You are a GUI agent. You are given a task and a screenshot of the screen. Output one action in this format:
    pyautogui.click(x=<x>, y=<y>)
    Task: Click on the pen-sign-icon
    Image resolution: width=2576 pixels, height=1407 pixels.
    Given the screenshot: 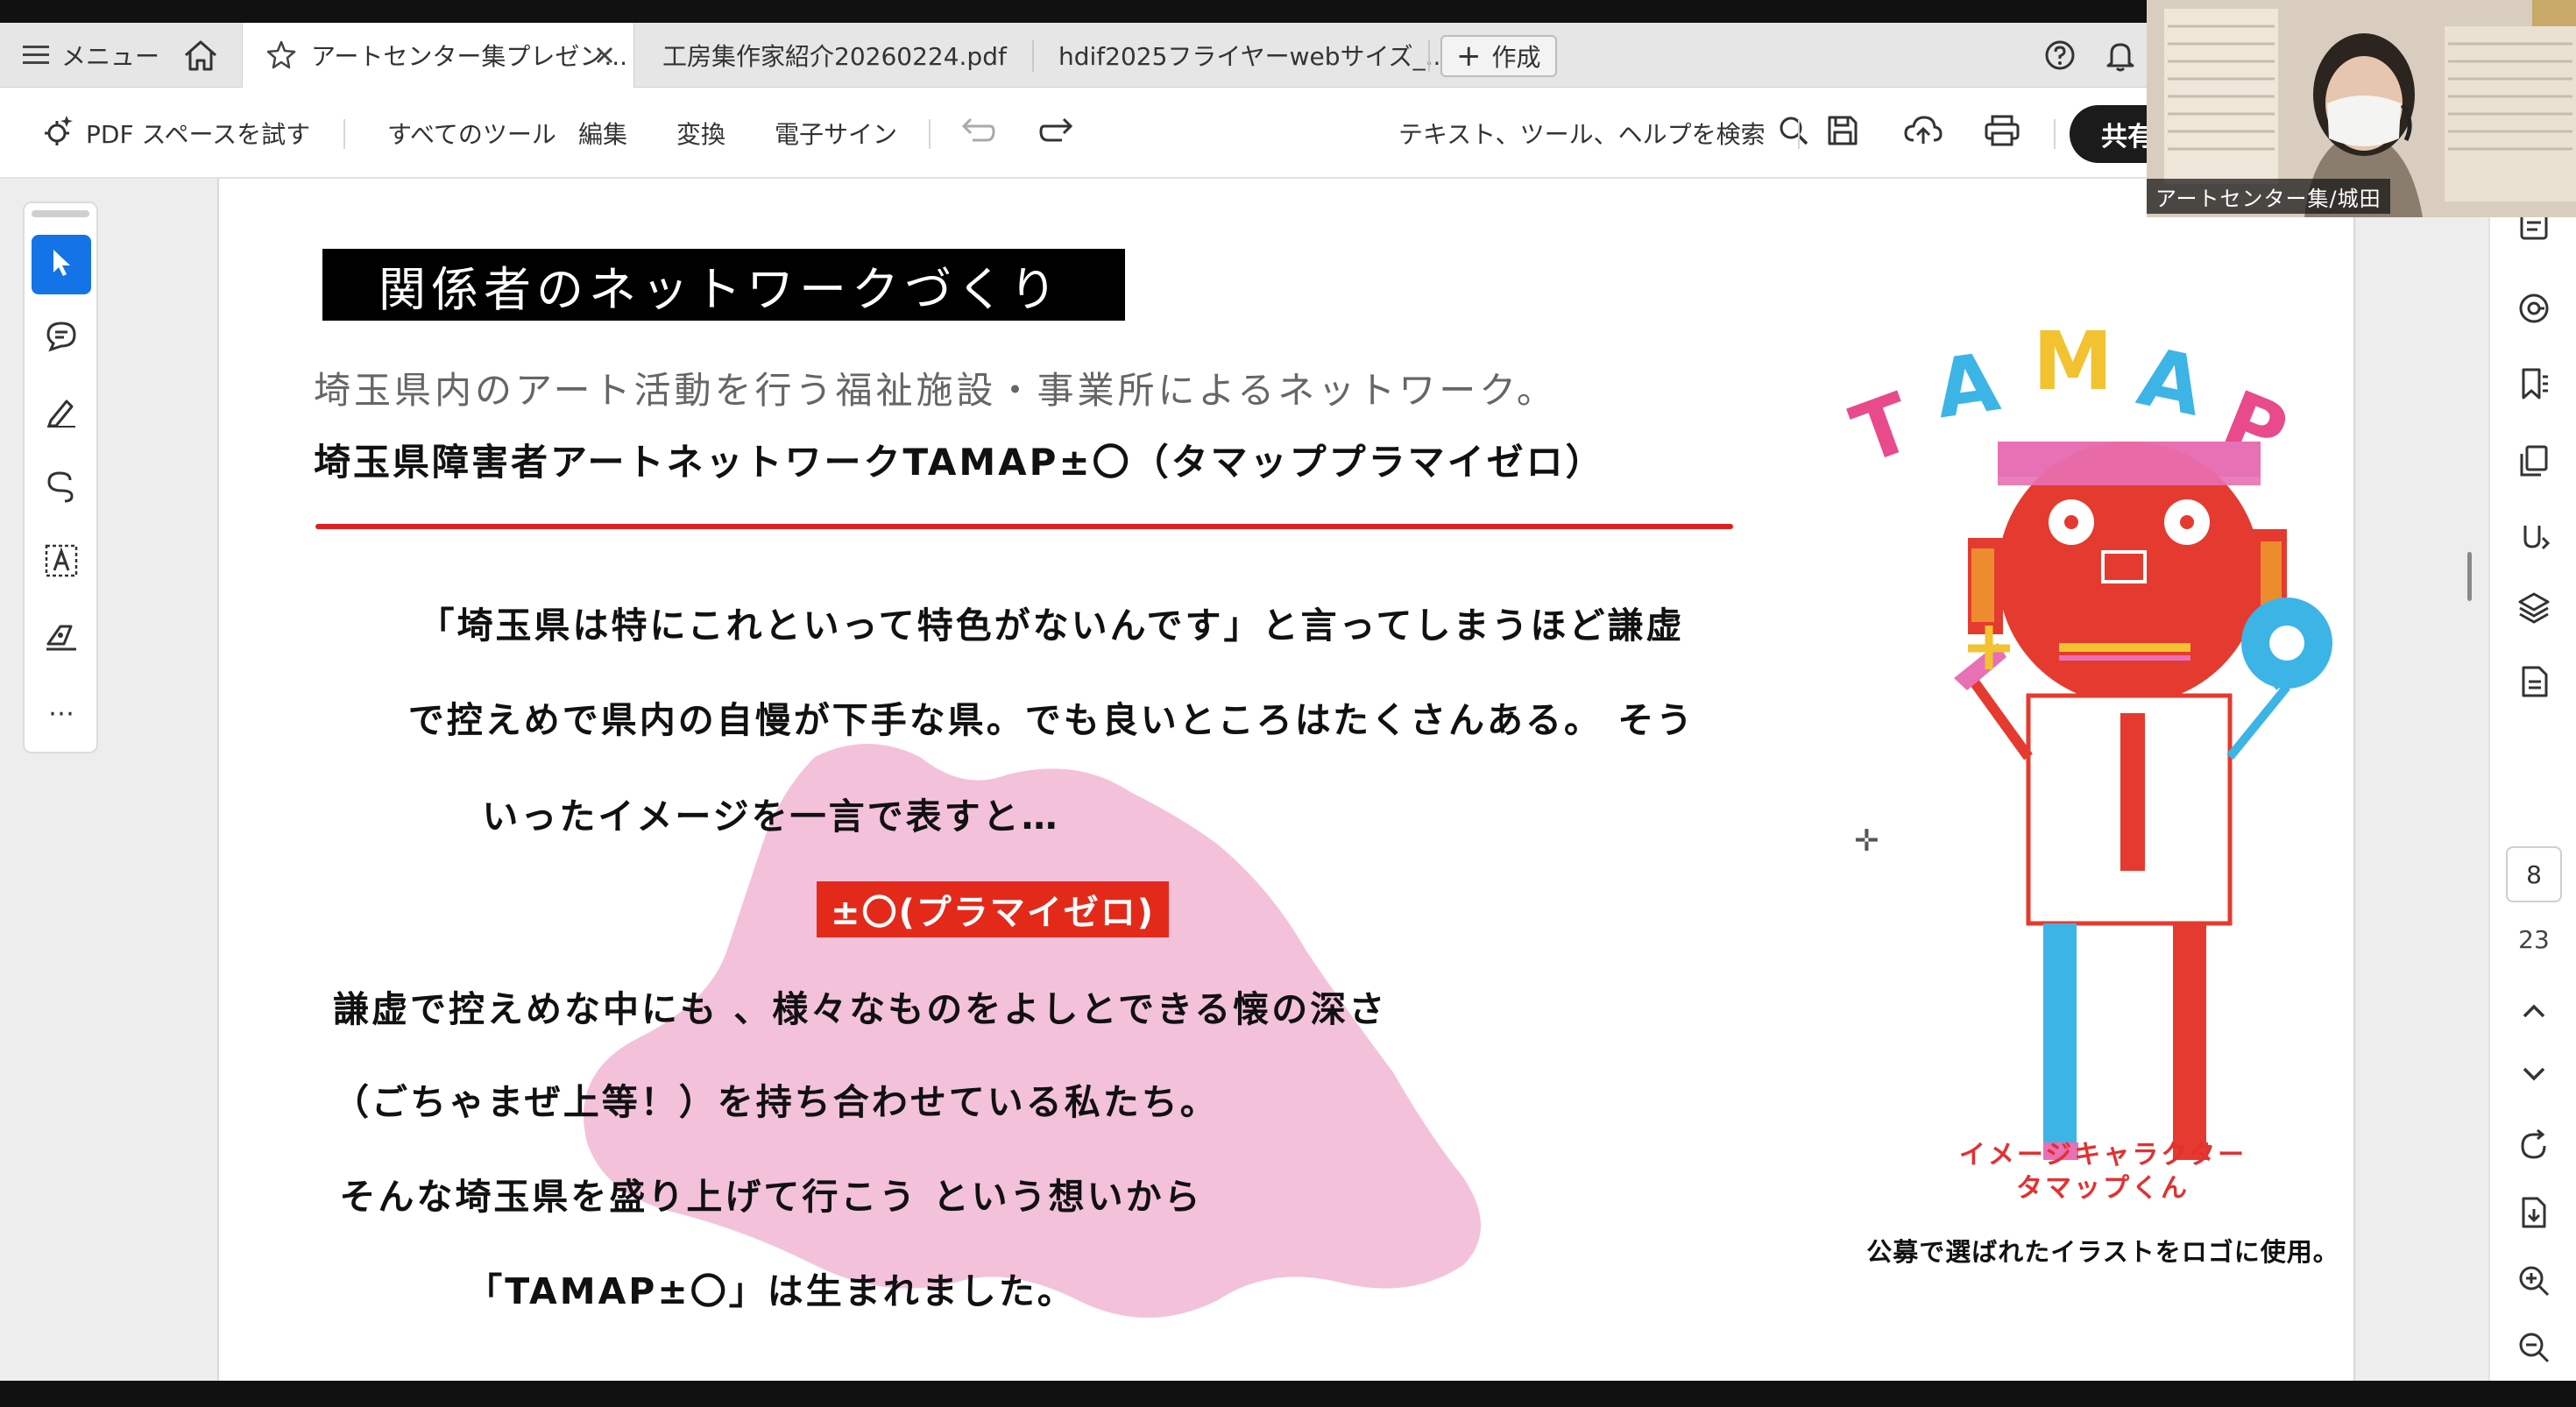 What is the action you would take?
    pyautogui.click(x=61, y=638)
    